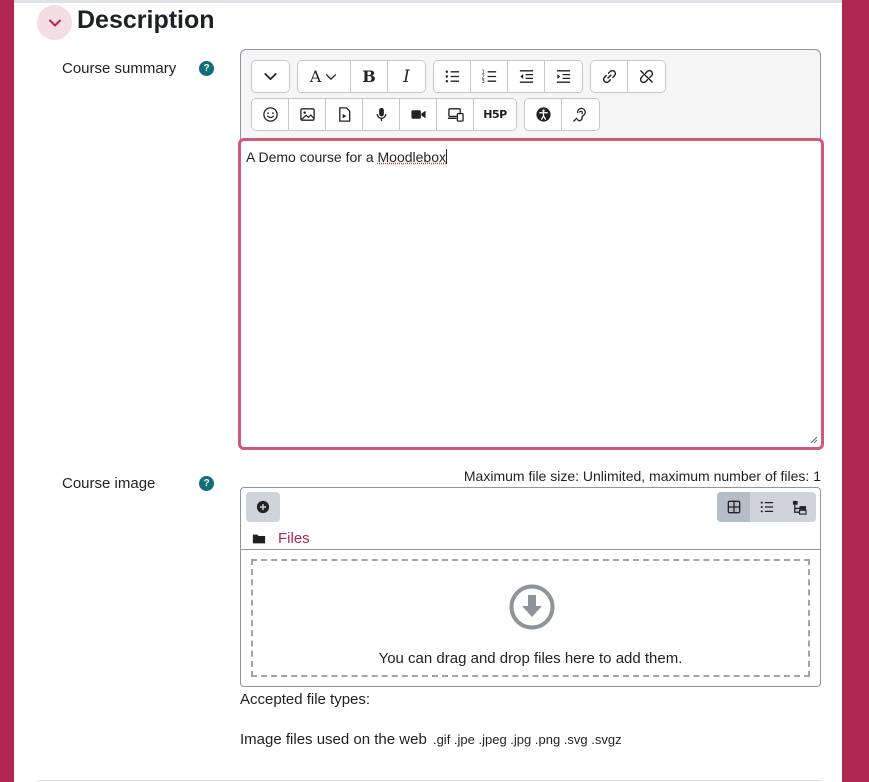  I want to click on grid-icon, so click(733, 507).